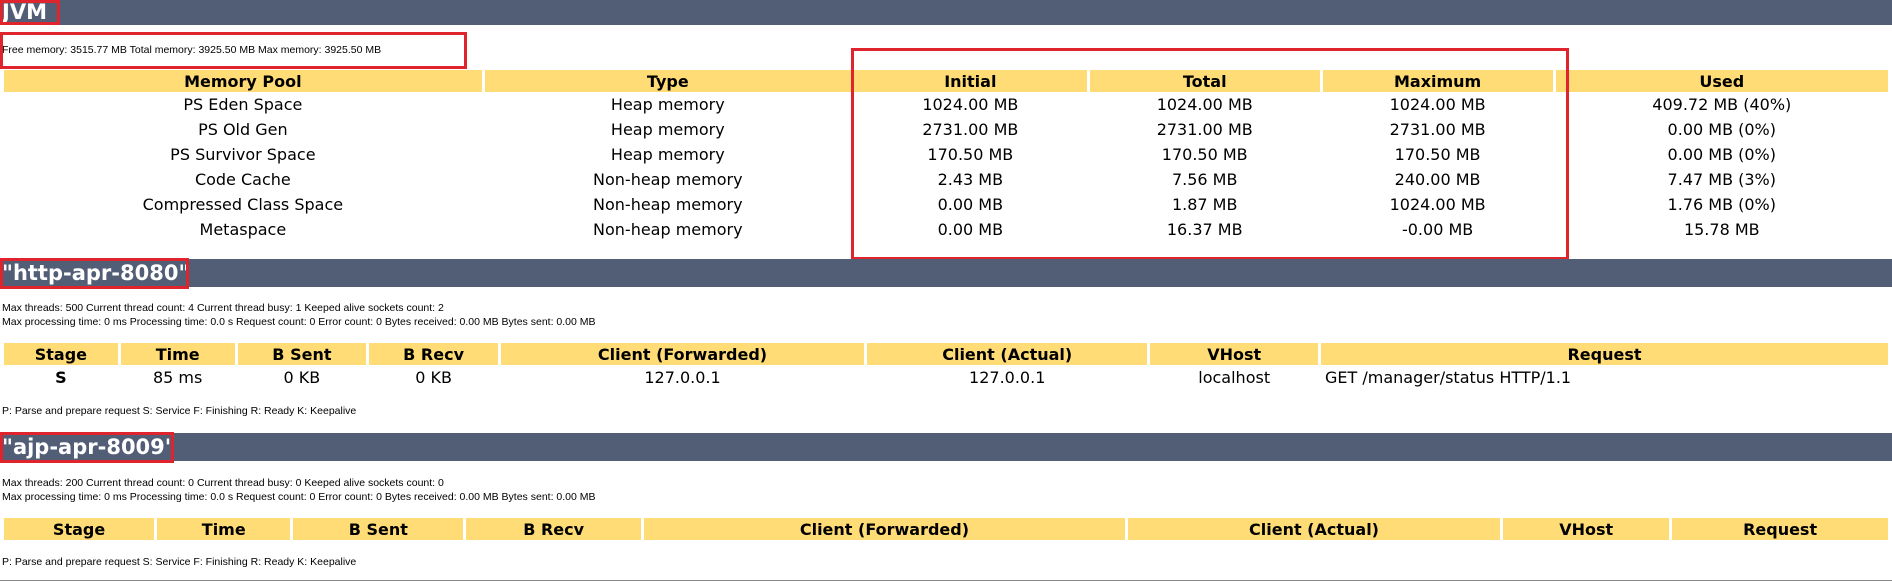 This screenshot has width=1892, height=587. I want to click on ajp-heading-highlight, so click(87, 447).